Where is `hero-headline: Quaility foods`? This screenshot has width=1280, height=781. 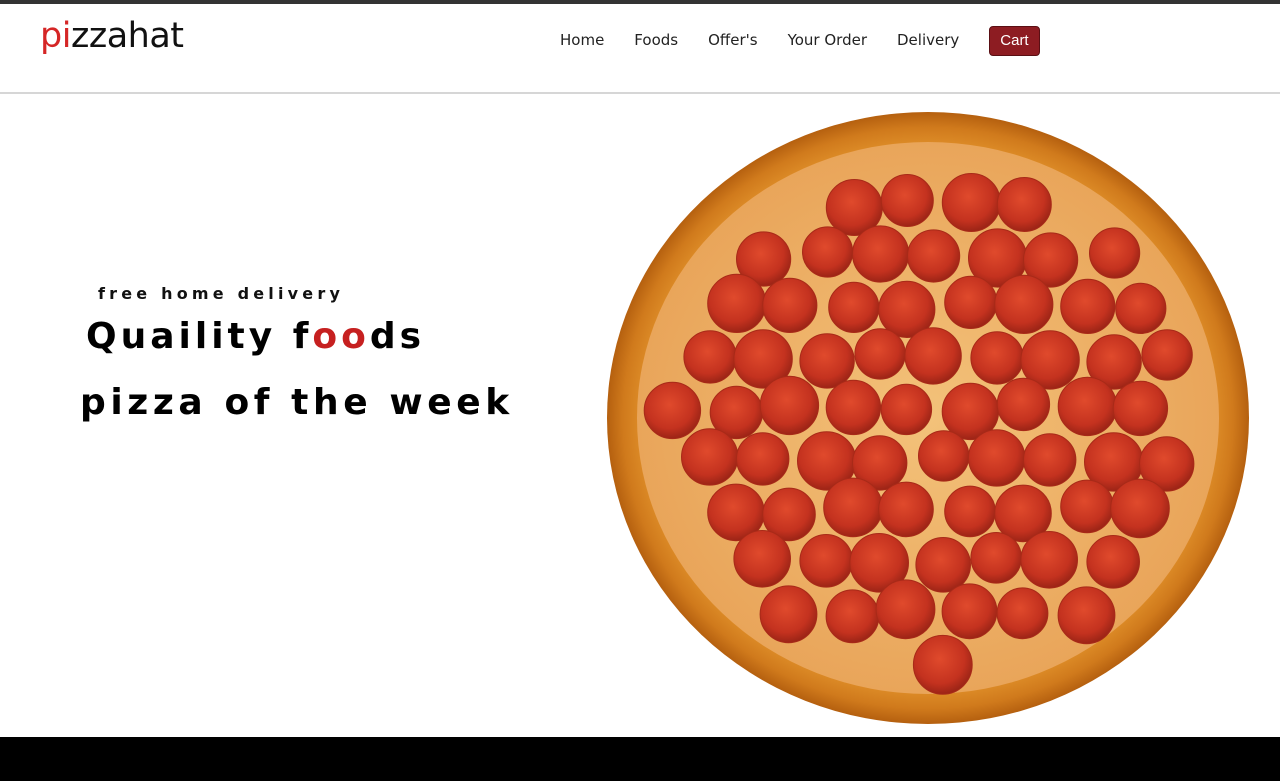
hero-headline: Quaility foods is located at coordinates (255, 336).